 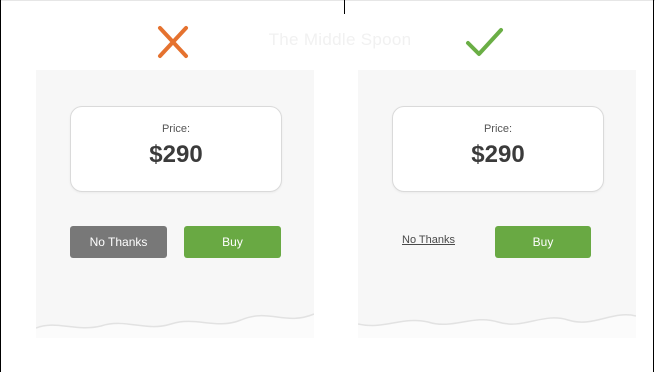 I want to click on right-border, so click(x=653, y=186).